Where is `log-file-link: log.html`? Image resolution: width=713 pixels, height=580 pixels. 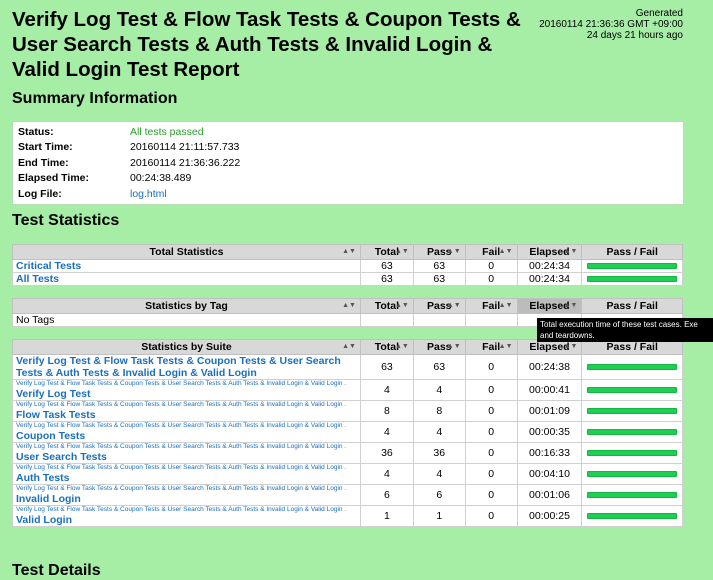
log-file-link: log.html is located at coordinates (148, 194).